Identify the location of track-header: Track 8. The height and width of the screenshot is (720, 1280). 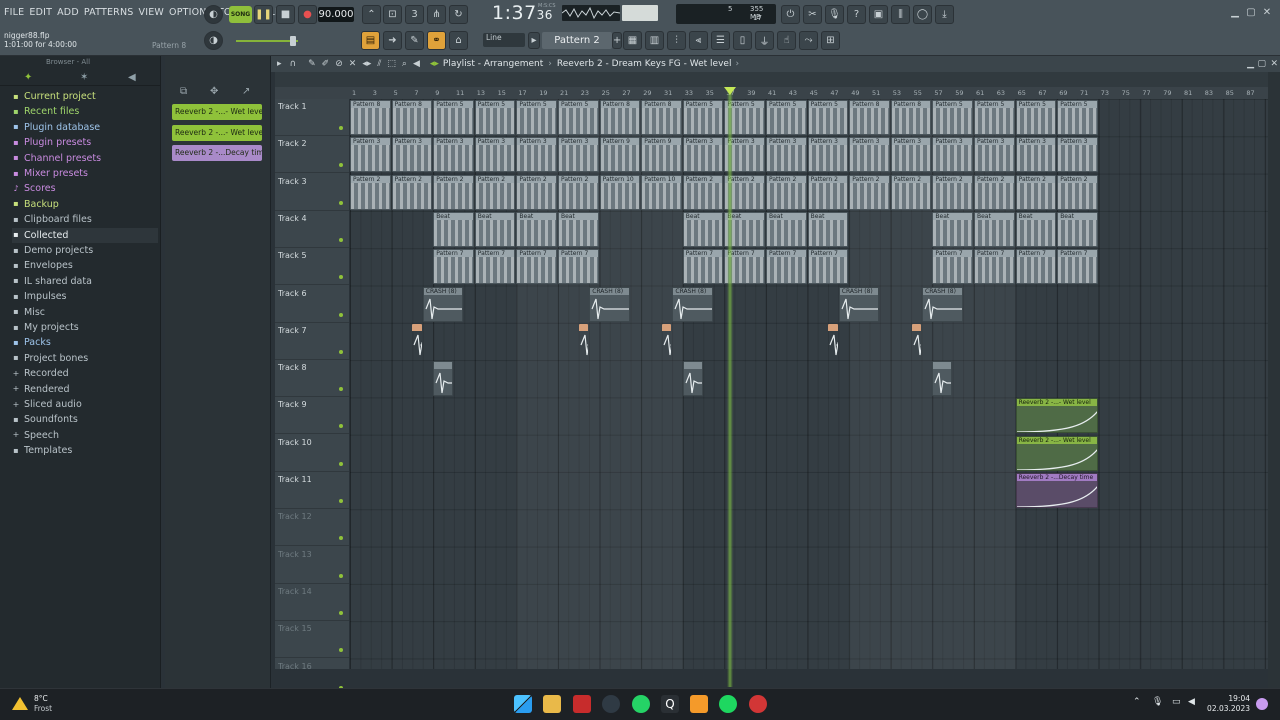
(312, 379).